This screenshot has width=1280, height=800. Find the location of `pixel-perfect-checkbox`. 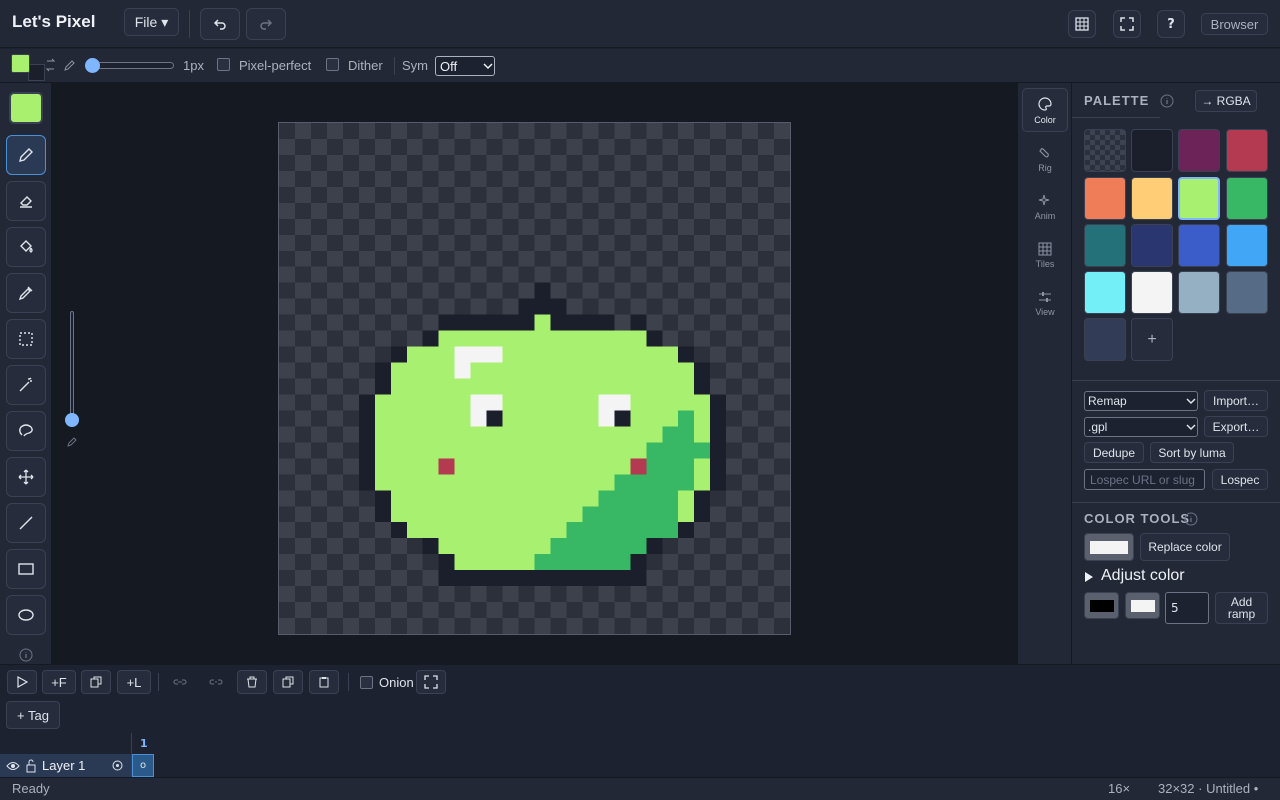

pixel-perfect-checkbox is located at coordinates (223, 64).